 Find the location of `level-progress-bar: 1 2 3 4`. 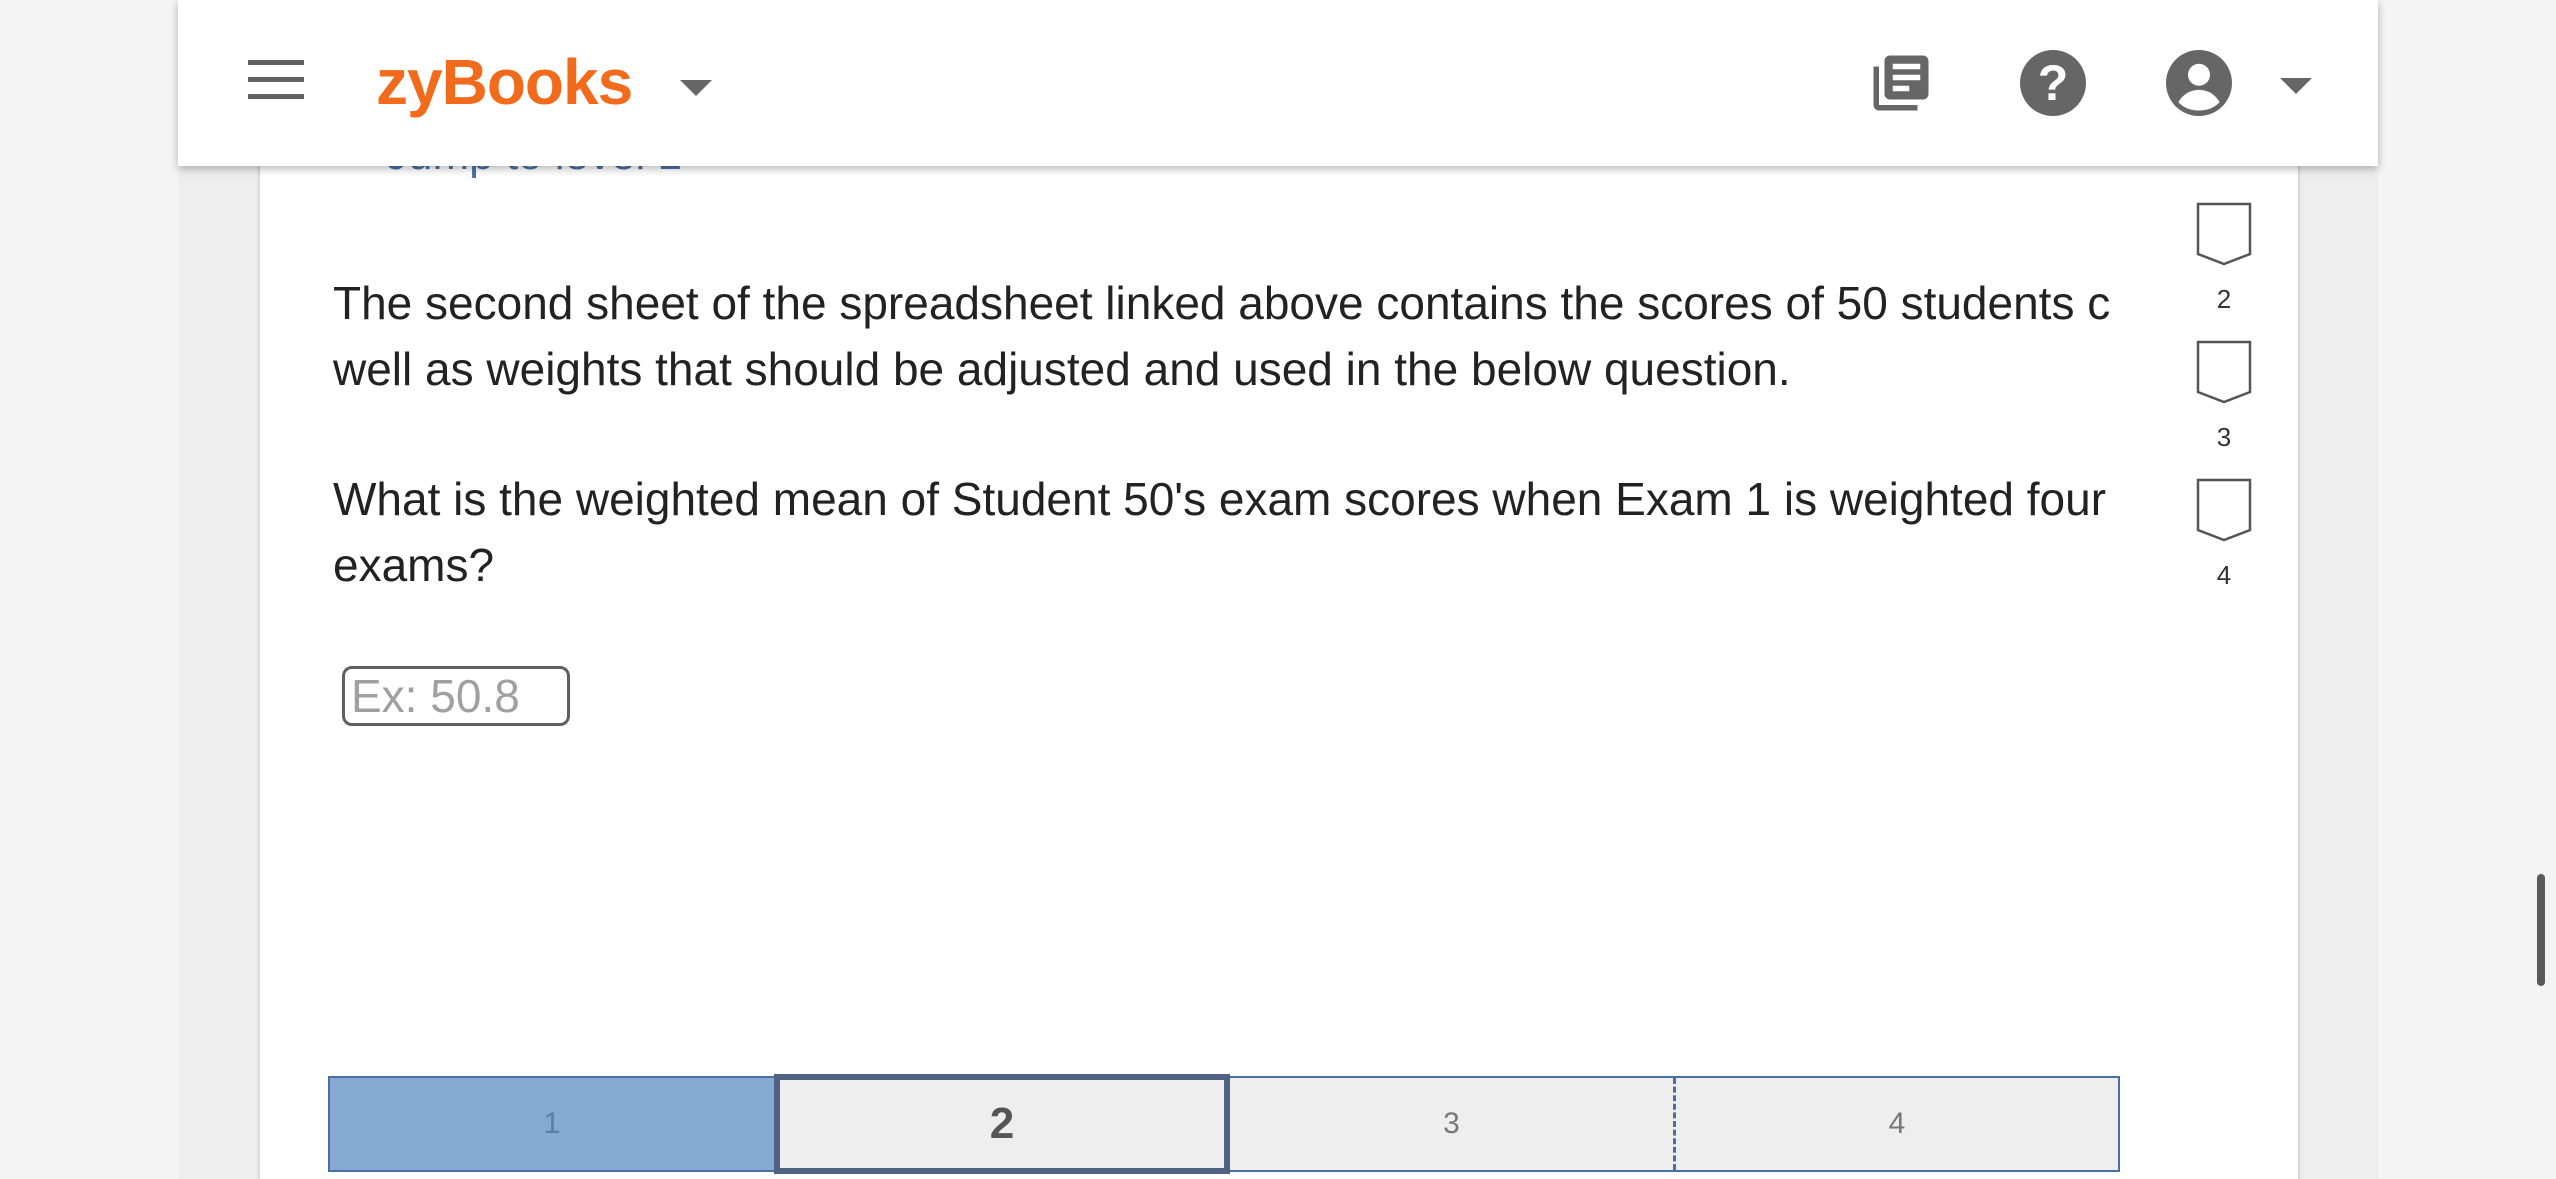

level-progress-bar: 1 2 3 4 is located at coordinates (1224, 1124).